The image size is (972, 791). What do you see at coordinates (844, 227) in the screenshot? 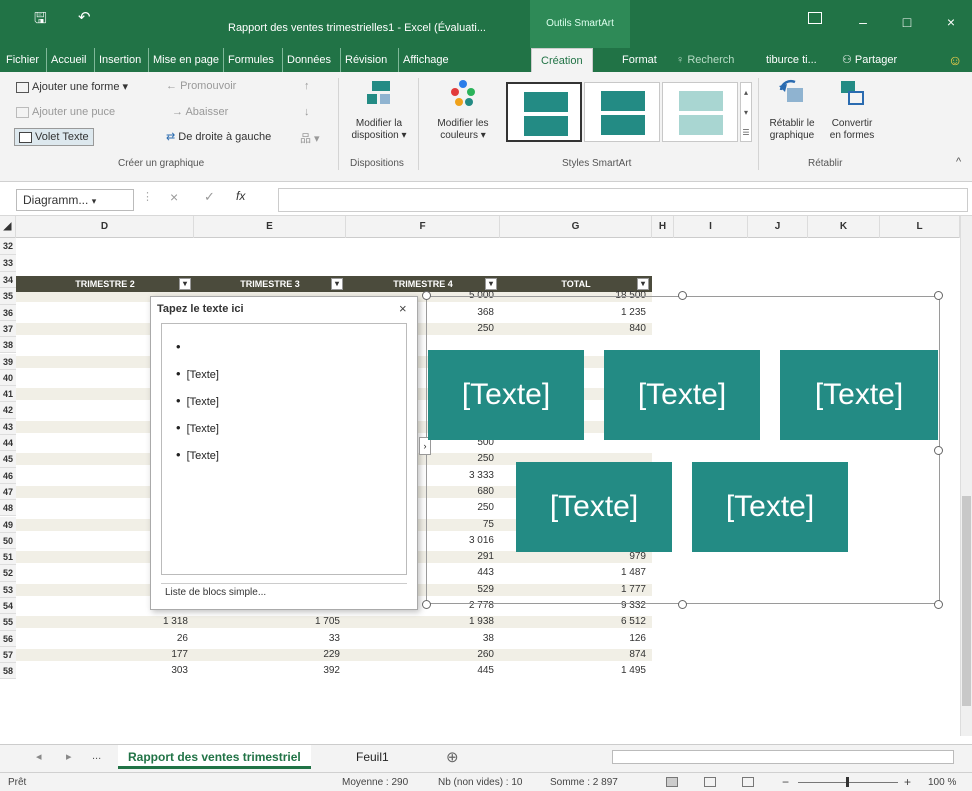
I see `column-header-k: K` at bounding box center [844, 227].